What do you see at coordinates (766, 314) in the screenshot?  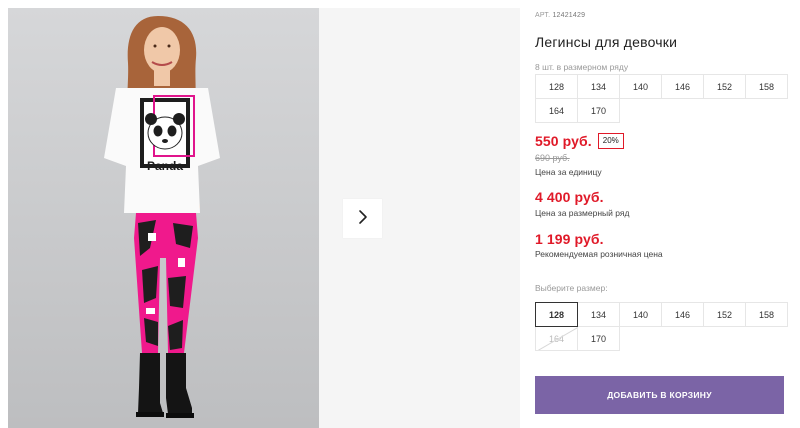 I see `size-option-158: 158` at bounding box center [766, 314].